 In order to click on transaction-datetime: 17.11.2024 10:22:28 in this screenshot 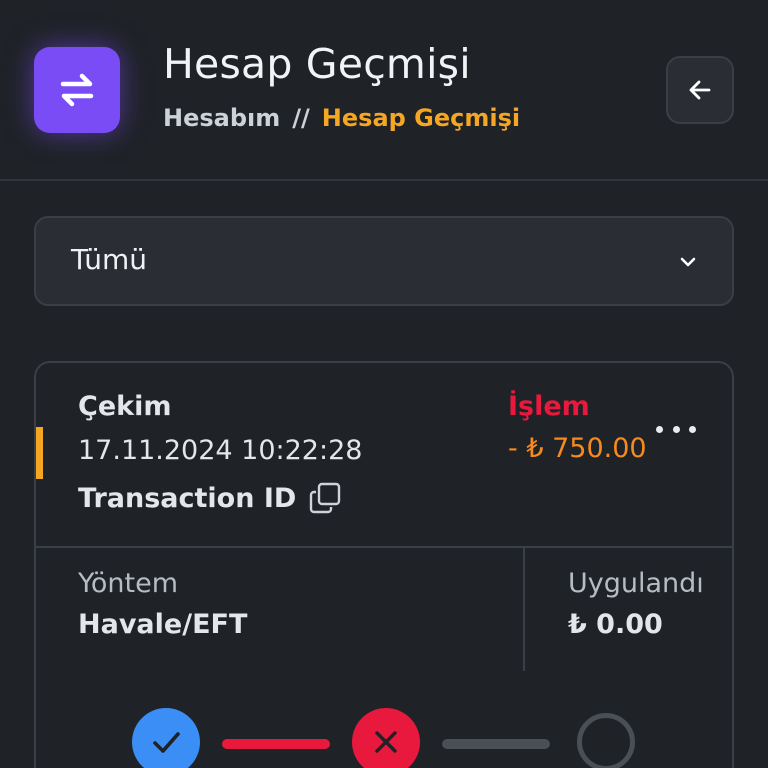, I will do `click(220, 450)`.